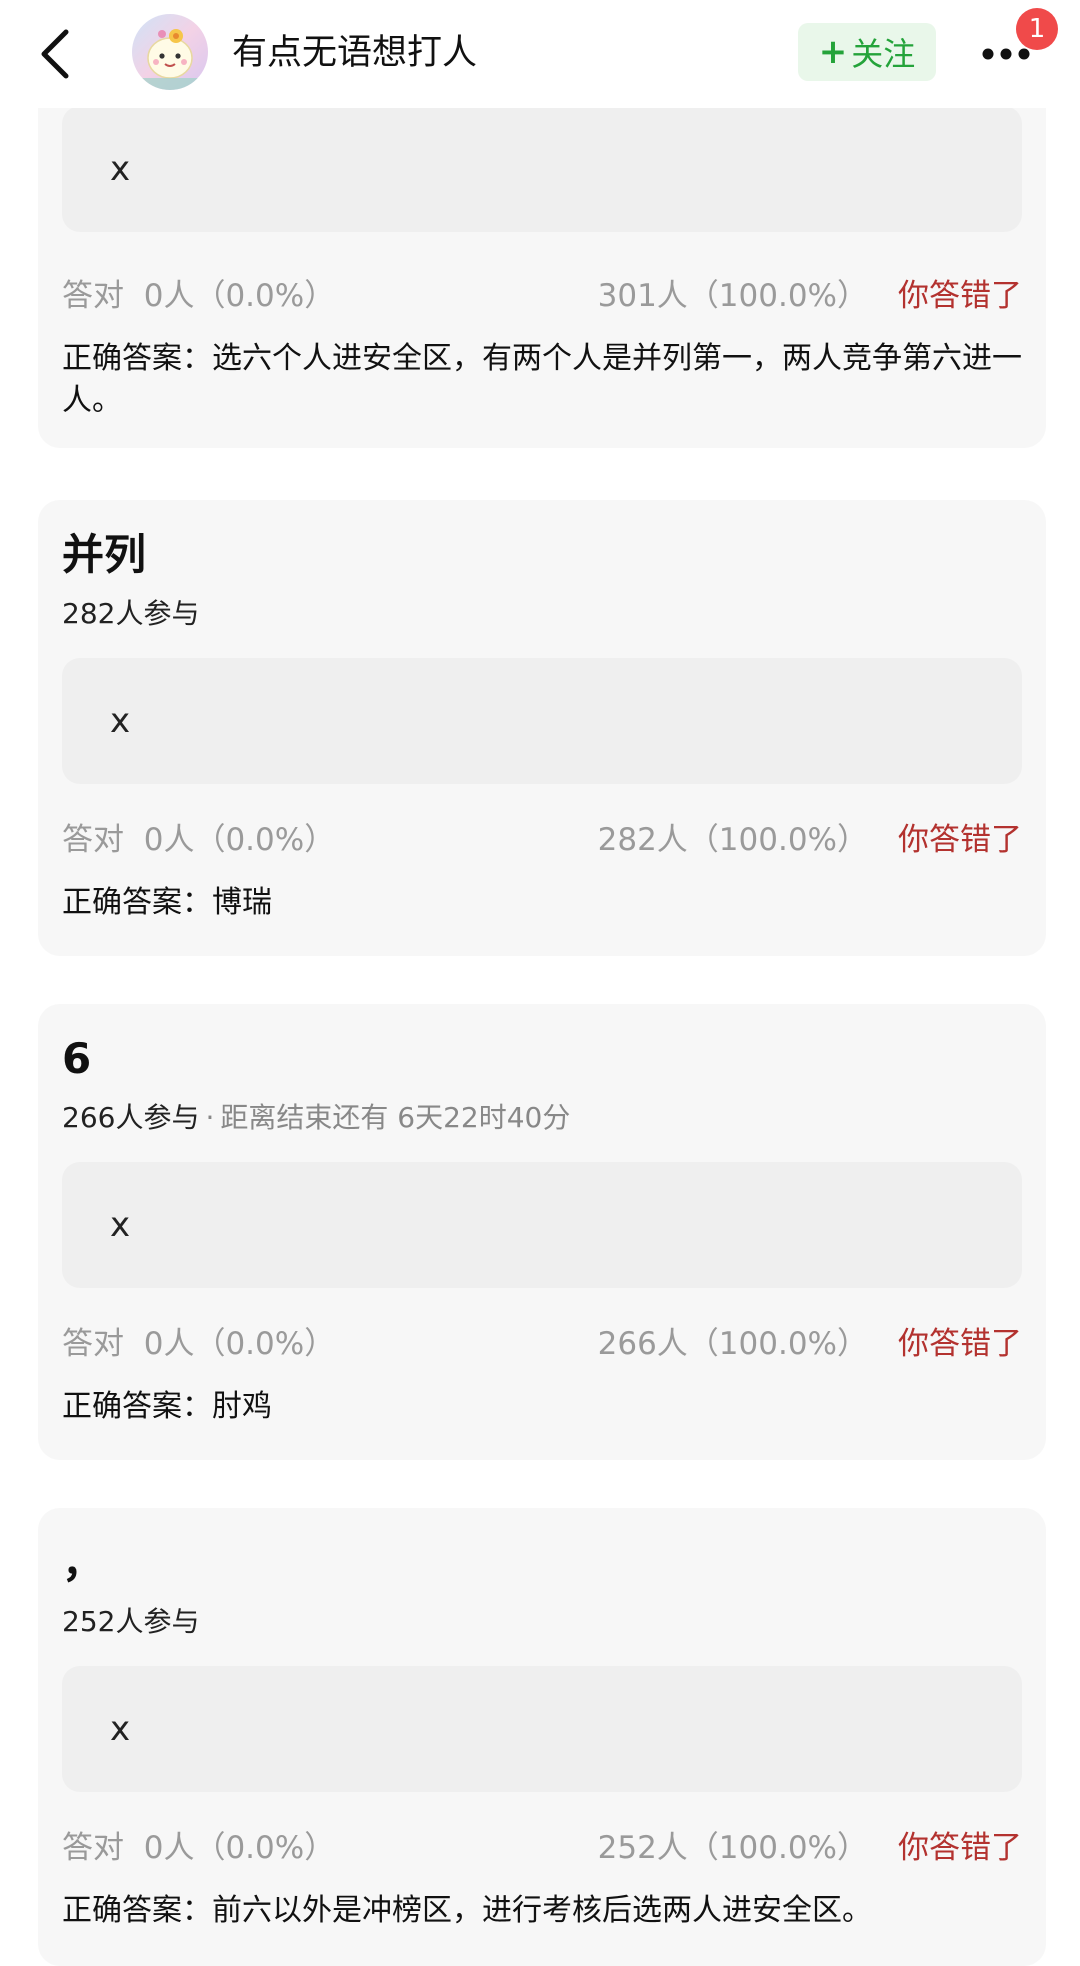  I want to click on notification-badge: 1, so click(1037, 29).